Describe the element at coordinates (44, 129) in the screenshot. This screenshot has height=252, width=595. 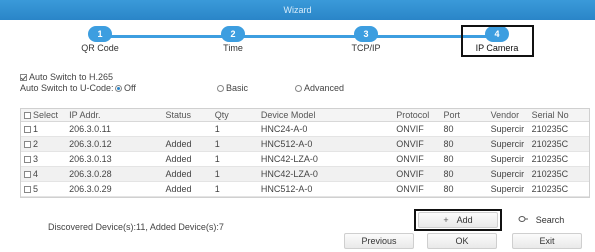
I see `cell-select: 1` at that location.